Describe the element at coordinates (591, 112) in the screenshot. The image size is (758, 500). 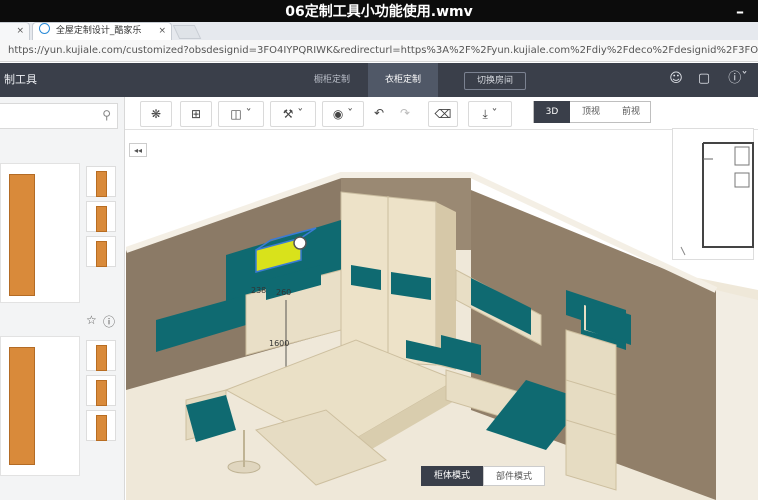
I see `view-top-button: 顶视` at that location.